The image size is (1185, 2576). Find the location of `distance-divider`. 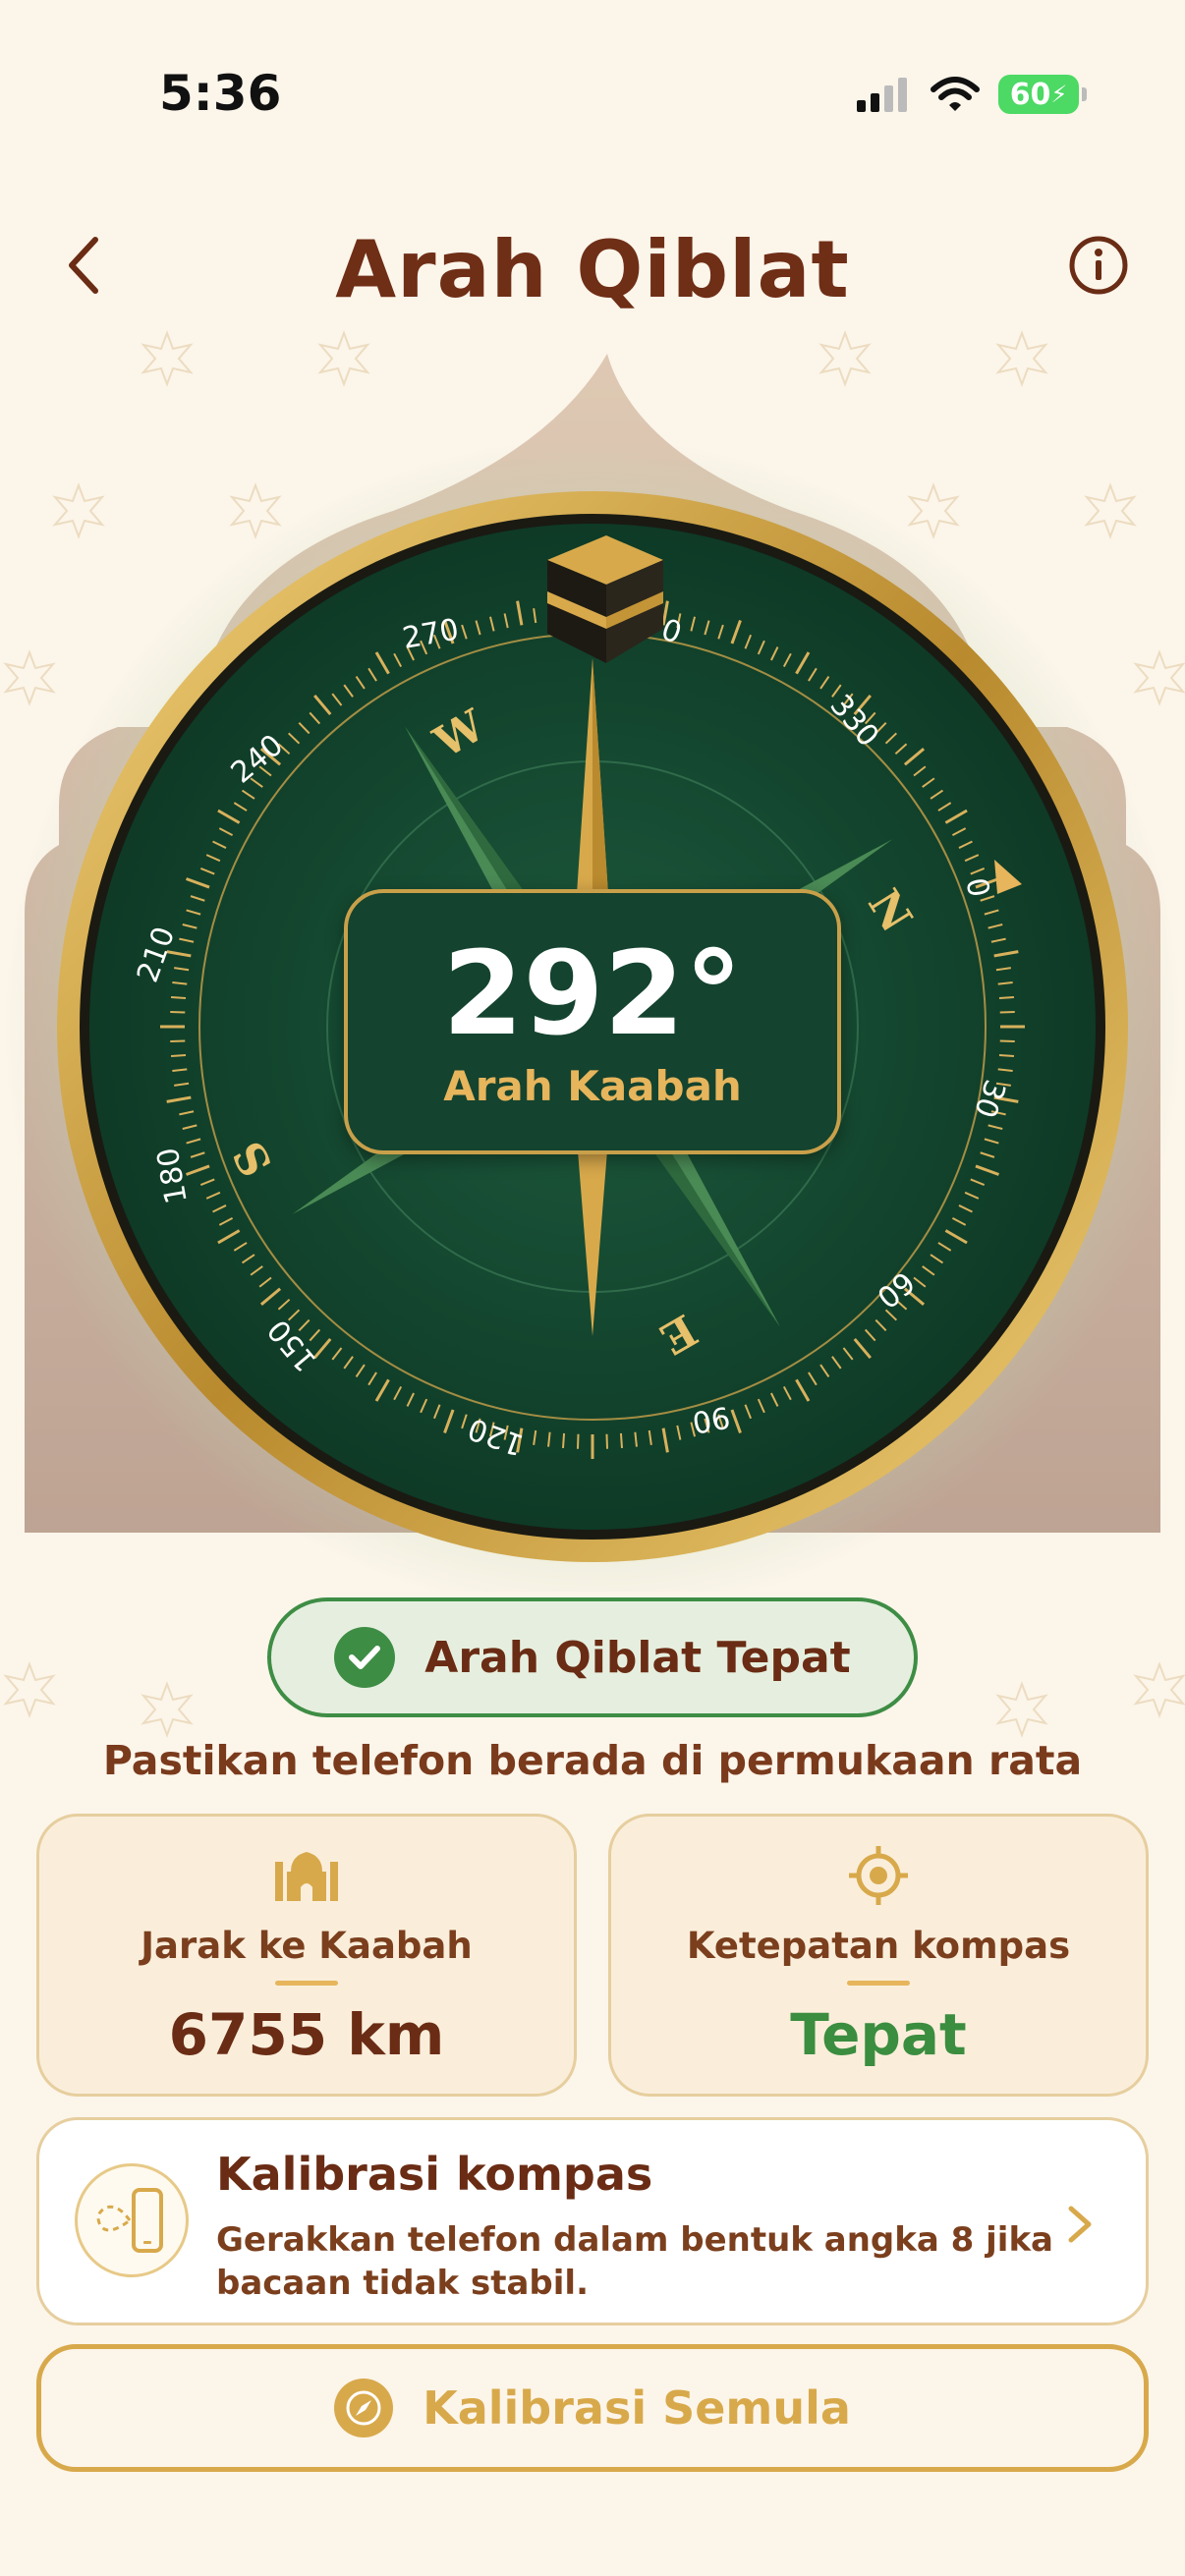

distance-divider is located at coordinates (307, 1983).